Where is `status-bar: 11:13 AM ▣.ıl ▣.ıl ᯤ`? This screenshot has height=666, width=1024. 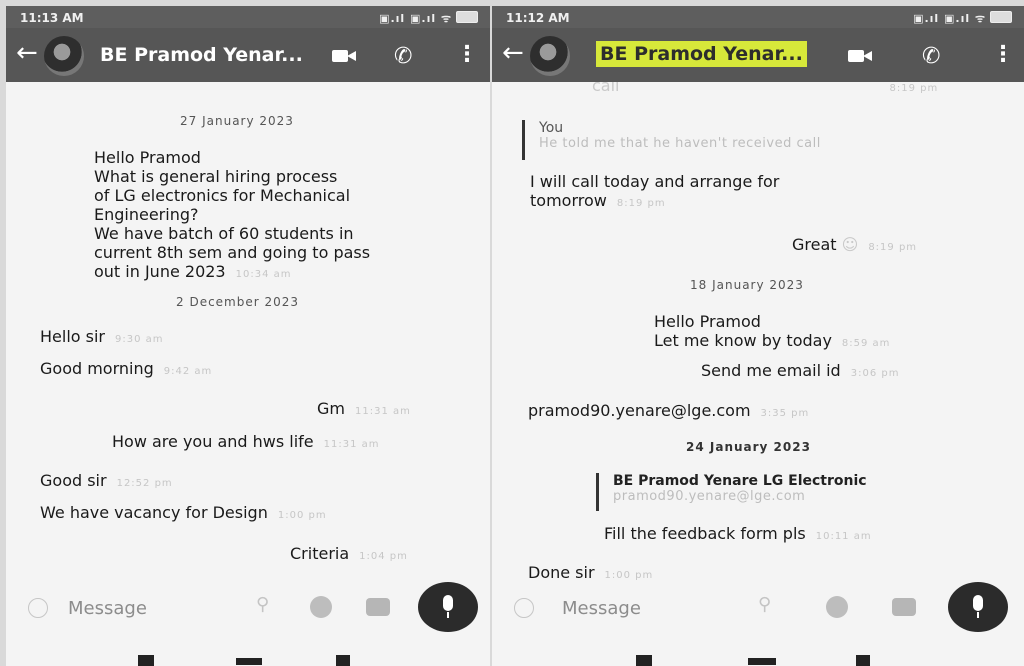
status-bar: 11:13 AM ▣.ıl ▣.ıl ᯤ is located at coordinates (248, 17).